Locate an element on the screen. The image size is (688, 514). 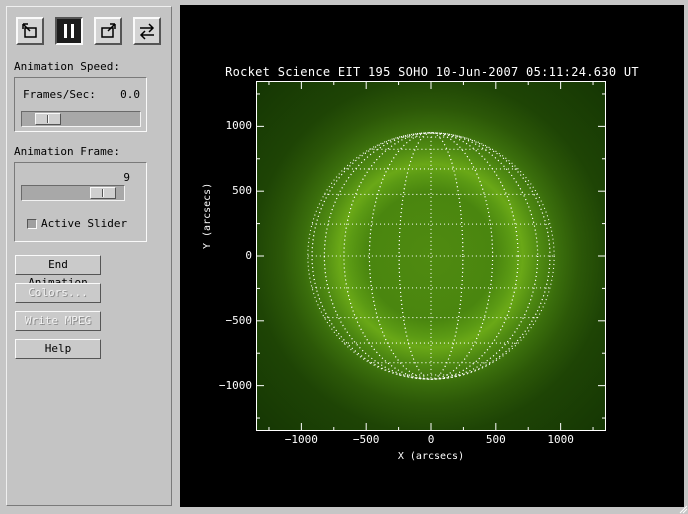
forward-arrow-icon is located at coordinates (108, 30).